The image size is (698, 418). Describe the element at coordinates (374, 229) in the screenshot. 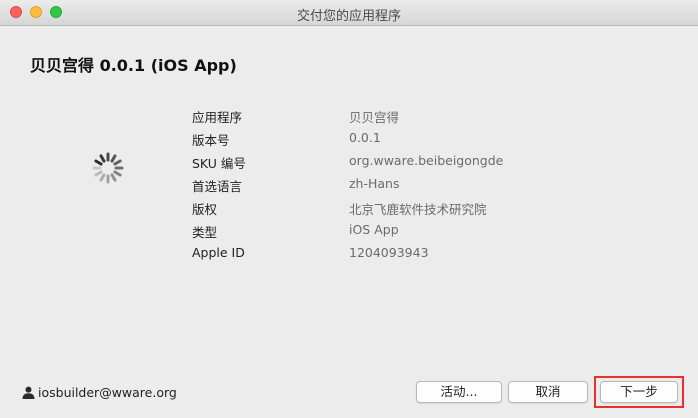

I see `info-value-type: iOS App` at that location.